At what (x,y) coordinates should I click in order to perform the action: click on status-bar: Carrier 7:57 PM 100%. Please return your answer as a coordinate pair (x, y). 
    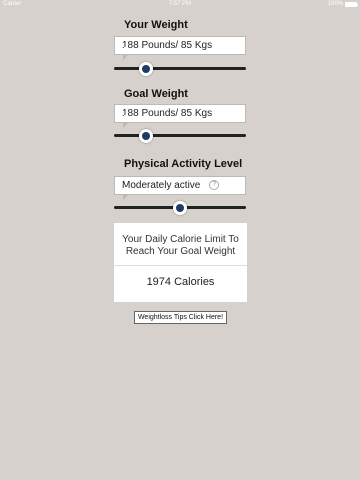
    Looking at the image, I should click on (180, 5).